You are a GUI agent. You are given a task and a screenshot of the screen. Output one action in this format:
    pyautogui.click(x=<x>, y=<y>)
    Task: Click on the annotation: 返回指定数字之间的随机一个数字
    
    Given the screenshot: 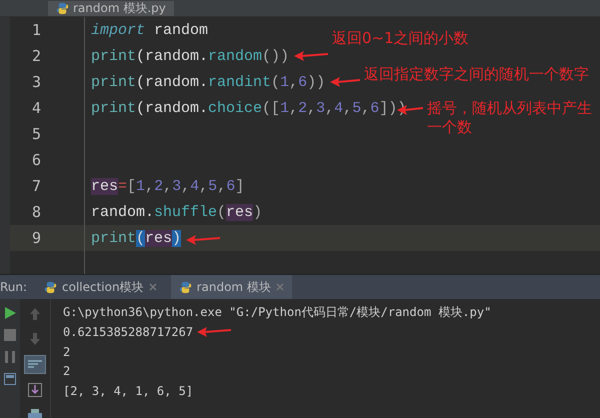 What is the action you would take?
    pyautogui.click(x=476, y=74)
    